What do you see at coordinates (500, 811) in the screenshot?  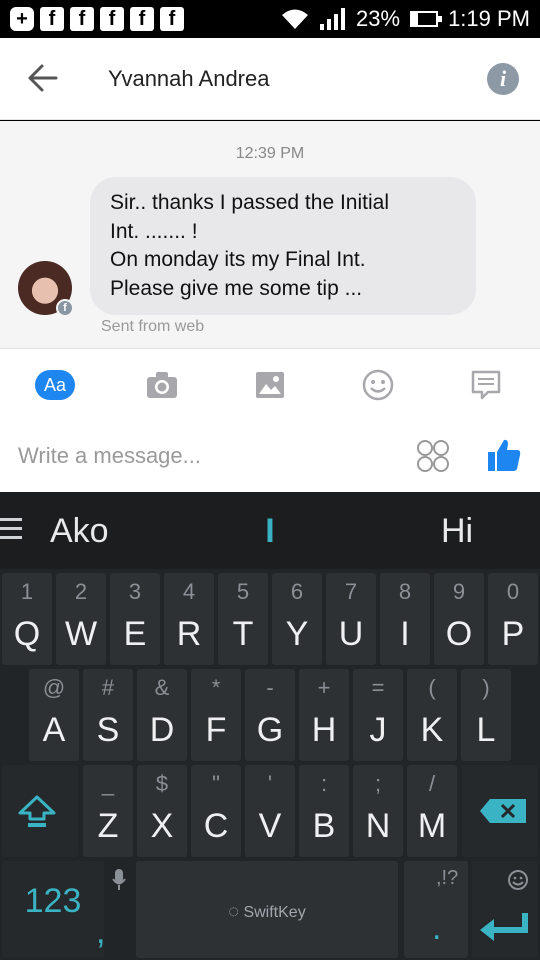 I see `backspace-key` at bounding box center [500, 811].